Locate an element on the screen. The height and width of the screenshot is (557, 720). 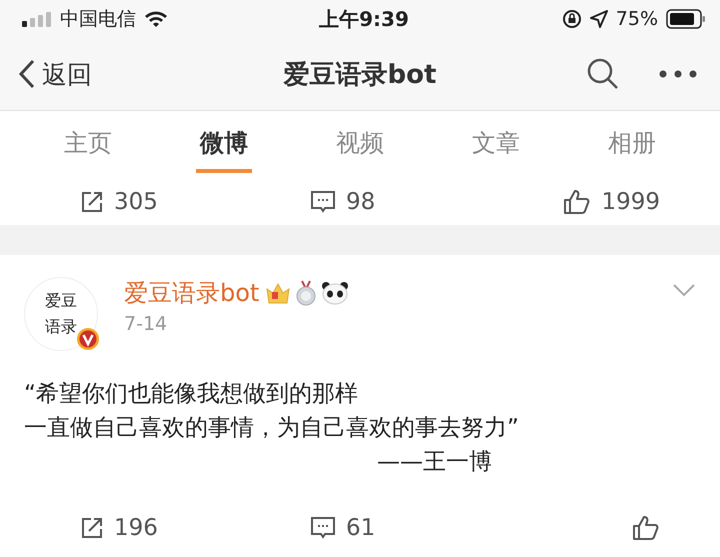
action-count: 61 is located at coordinates (361, 528).